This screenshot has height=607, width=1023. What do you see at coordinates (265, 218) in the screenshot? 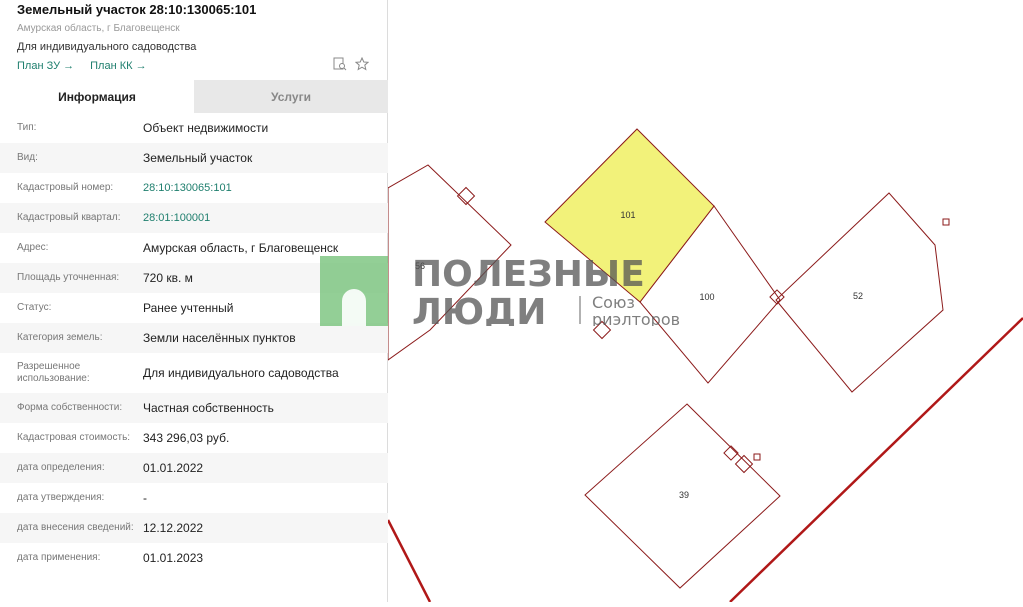
I see `cadastral-quarter-link: 28:01:100001` at bounding box center [265, 218].